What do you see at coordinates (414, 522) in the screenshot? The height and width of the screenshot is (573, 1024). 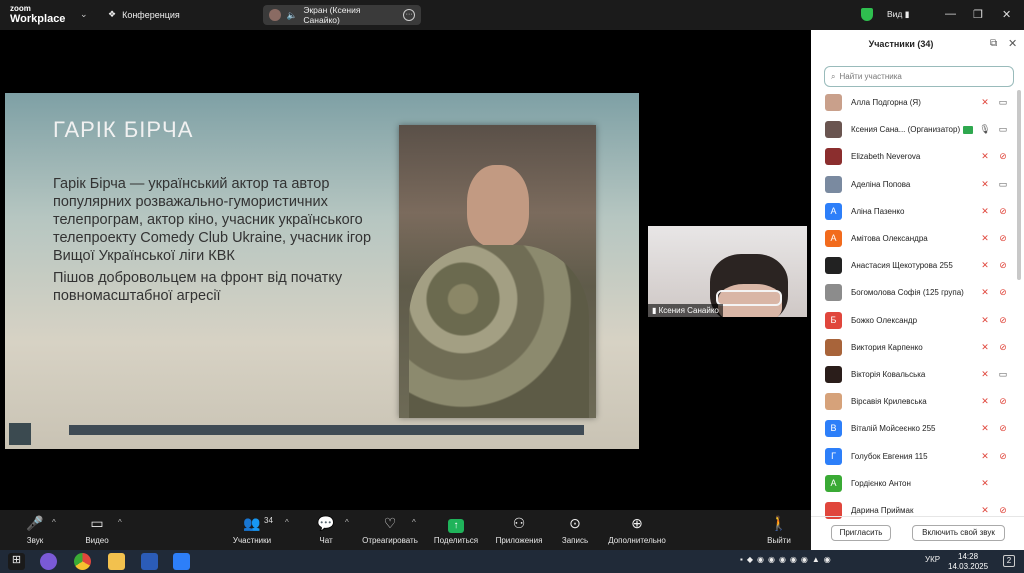 I see `react-options-caret: ^` at bounding box center [414, 522].